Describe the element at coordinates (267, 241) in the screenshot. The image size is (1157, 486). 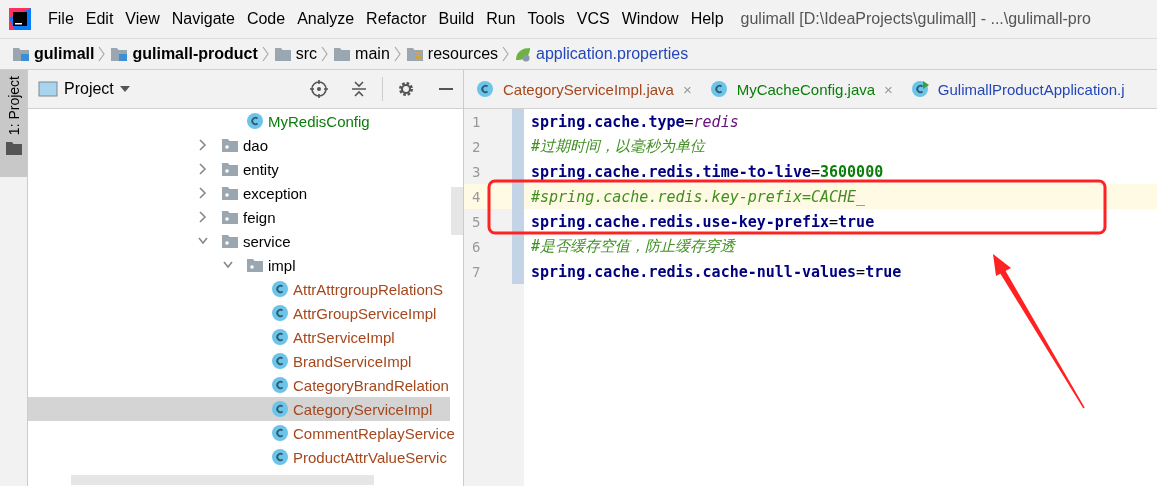
I see `tree-item-label: service` at that location.